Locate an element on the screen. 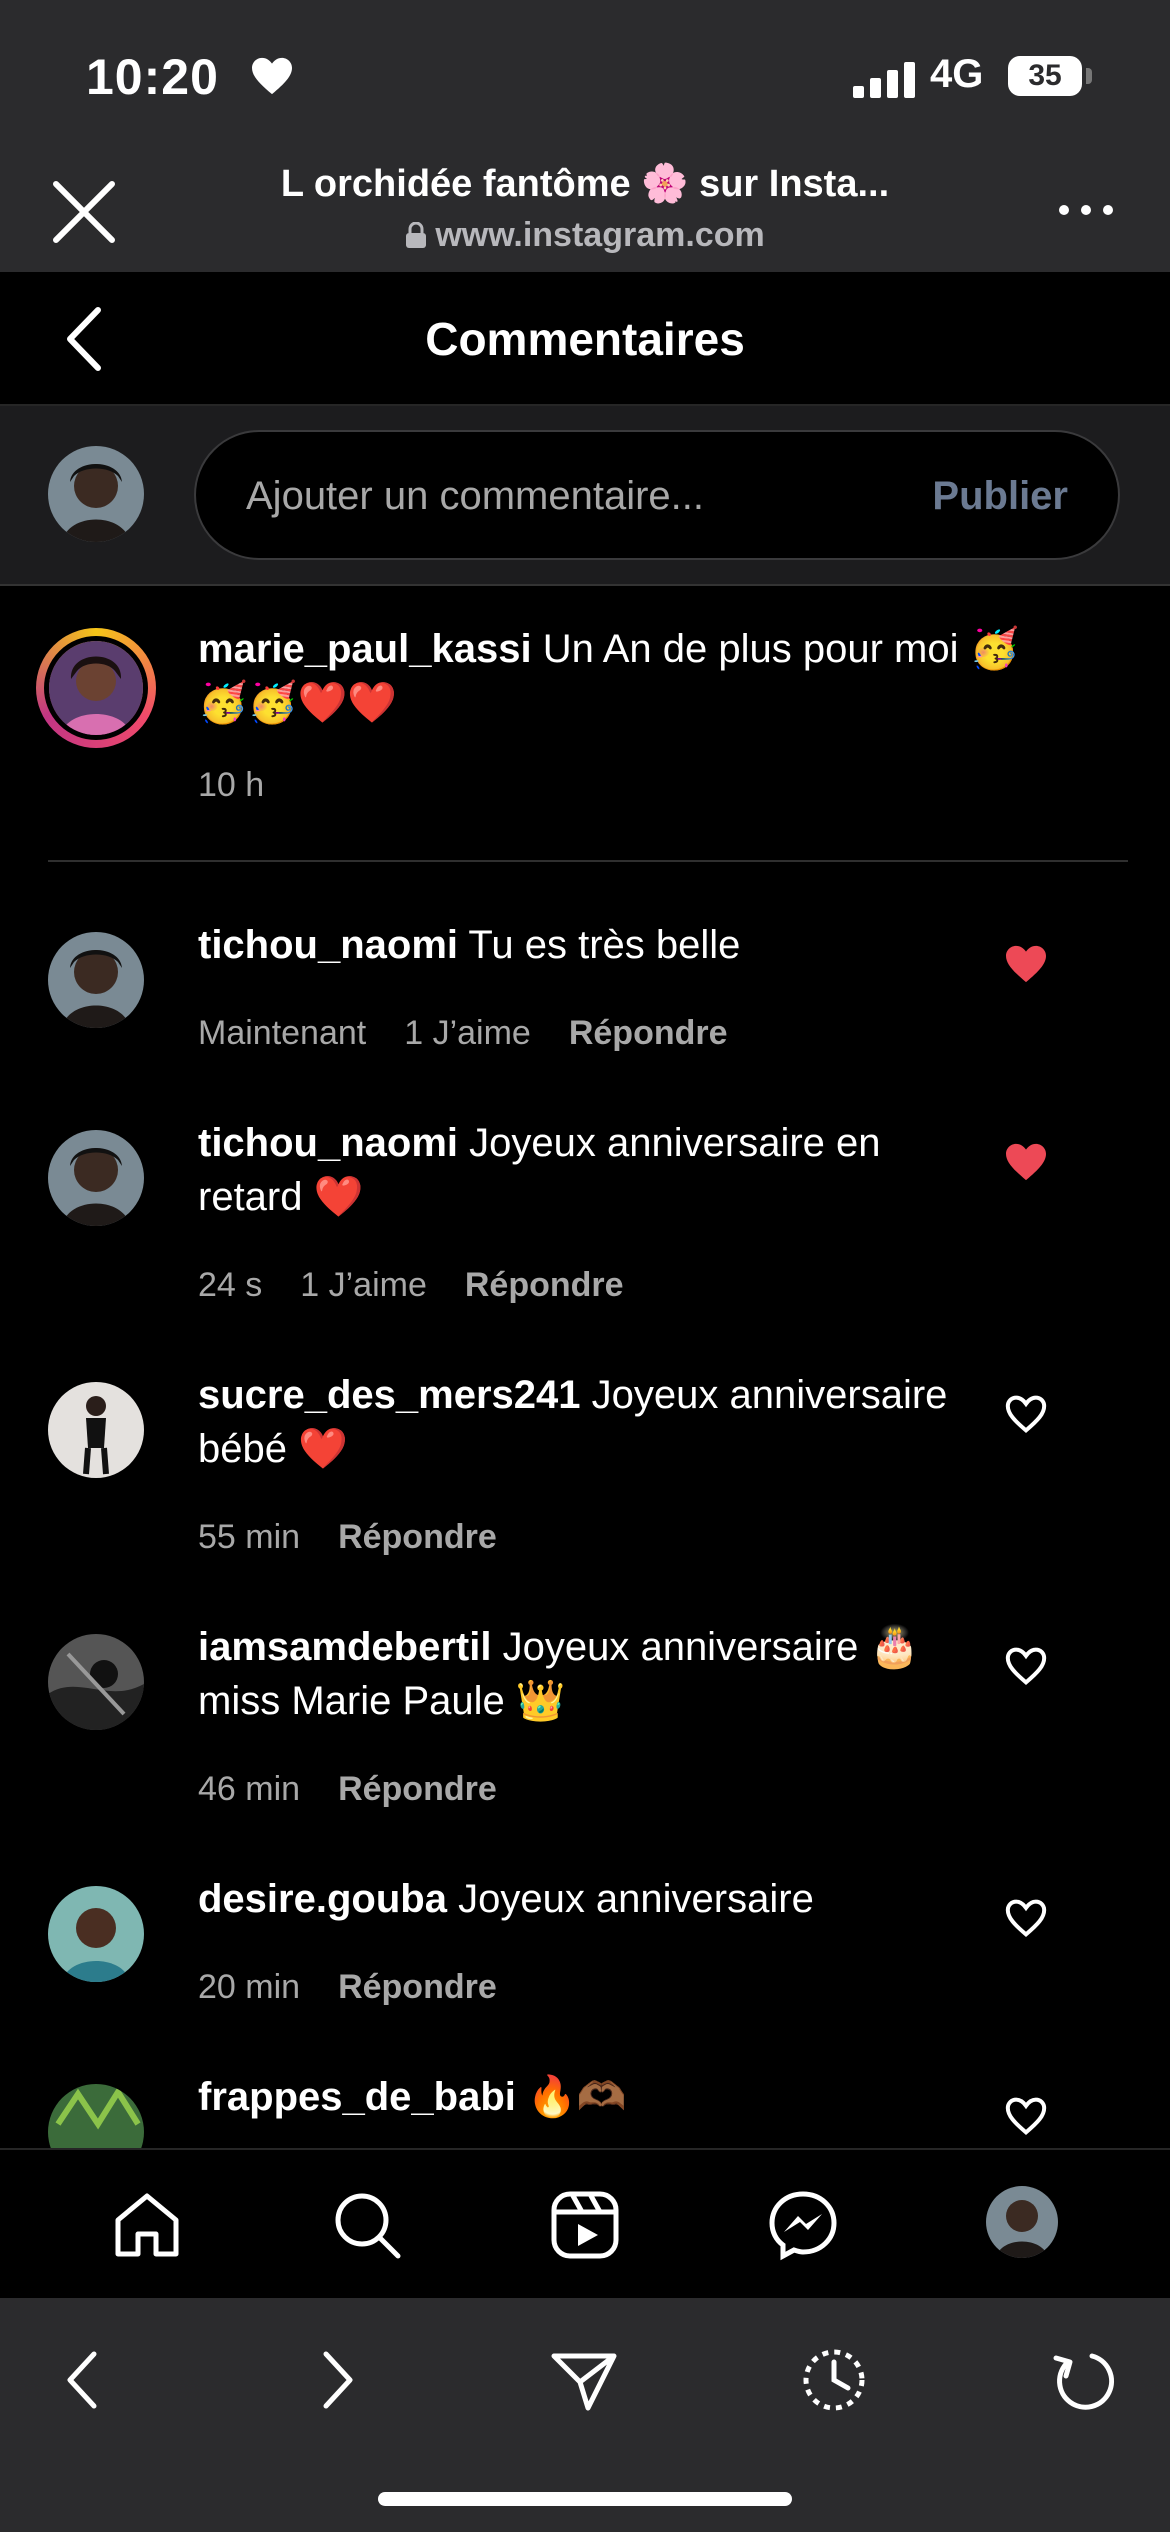 This screenshot has width=1170, height=2532. home-icon is located at coordinates (147, 2225).